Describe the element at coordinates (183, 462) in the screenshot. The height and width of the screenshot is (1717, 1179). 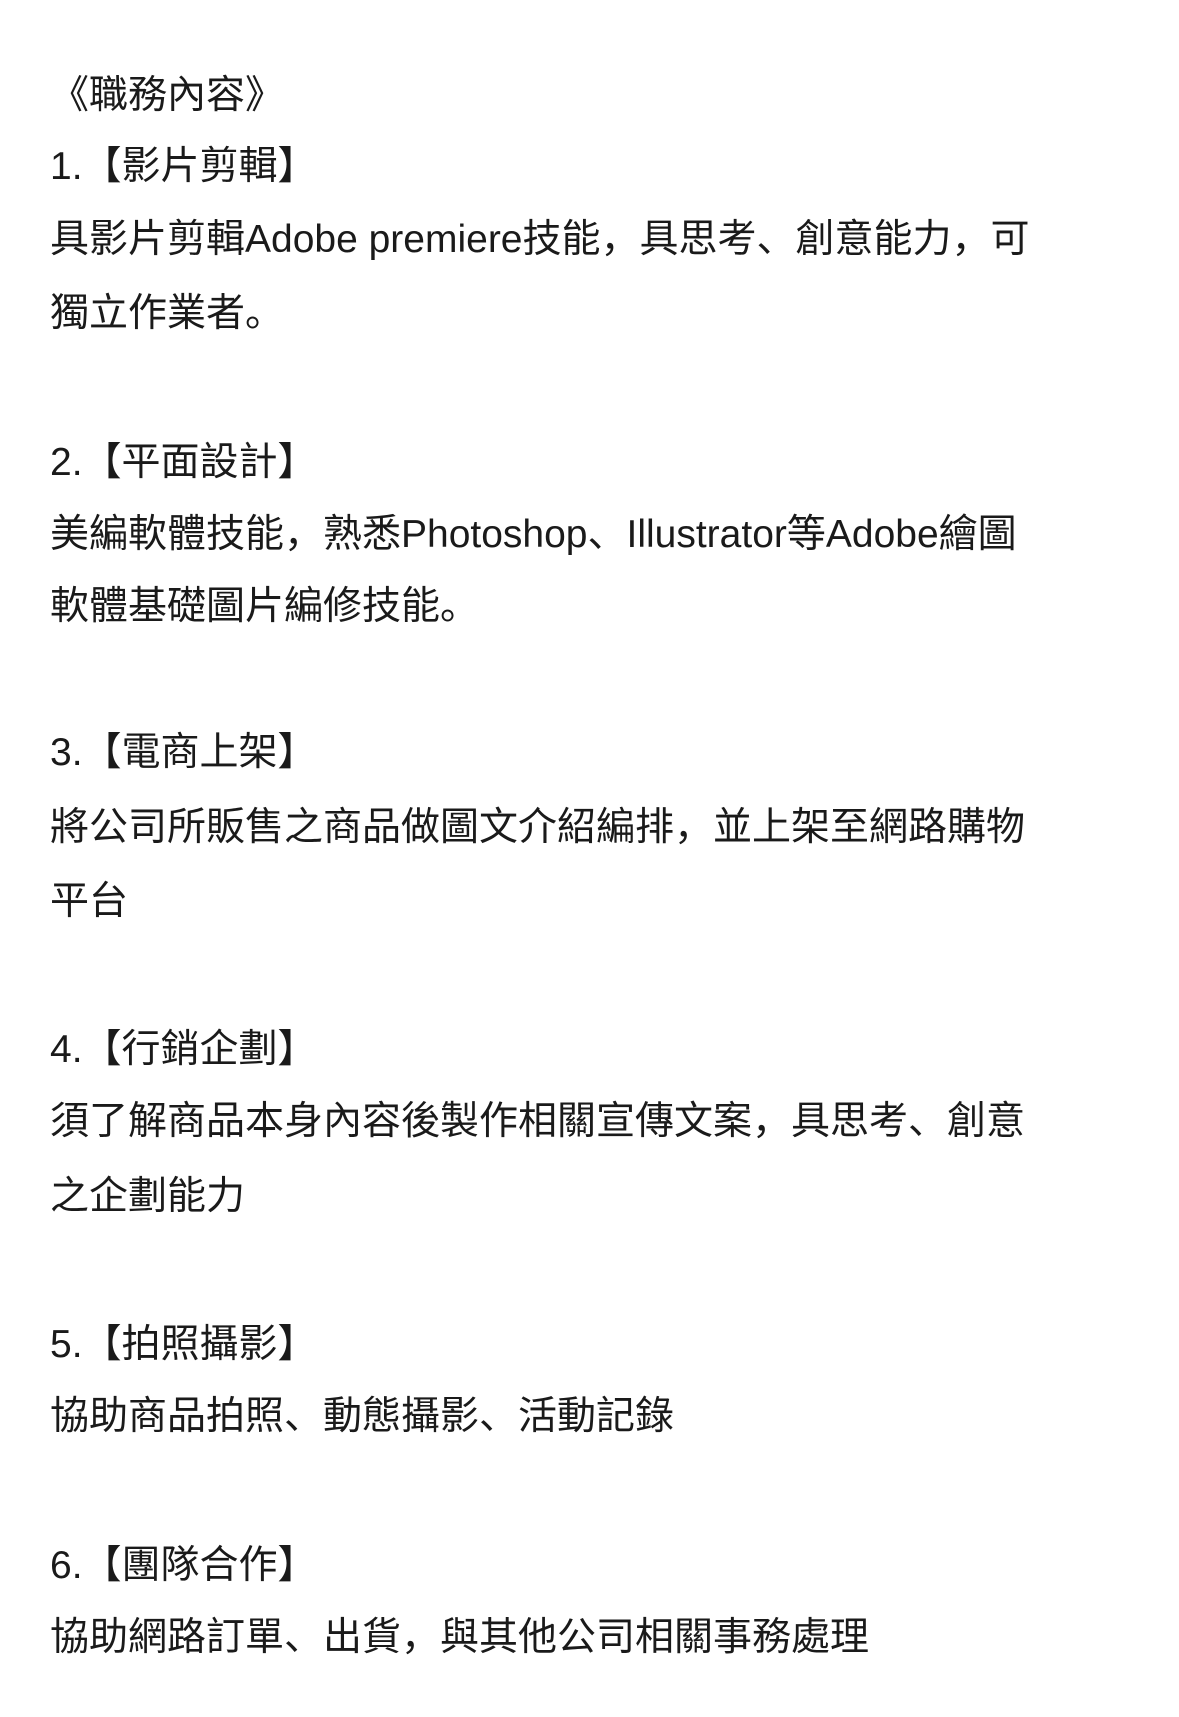
I see `section-heading: 2.【平面設計】` at that location.